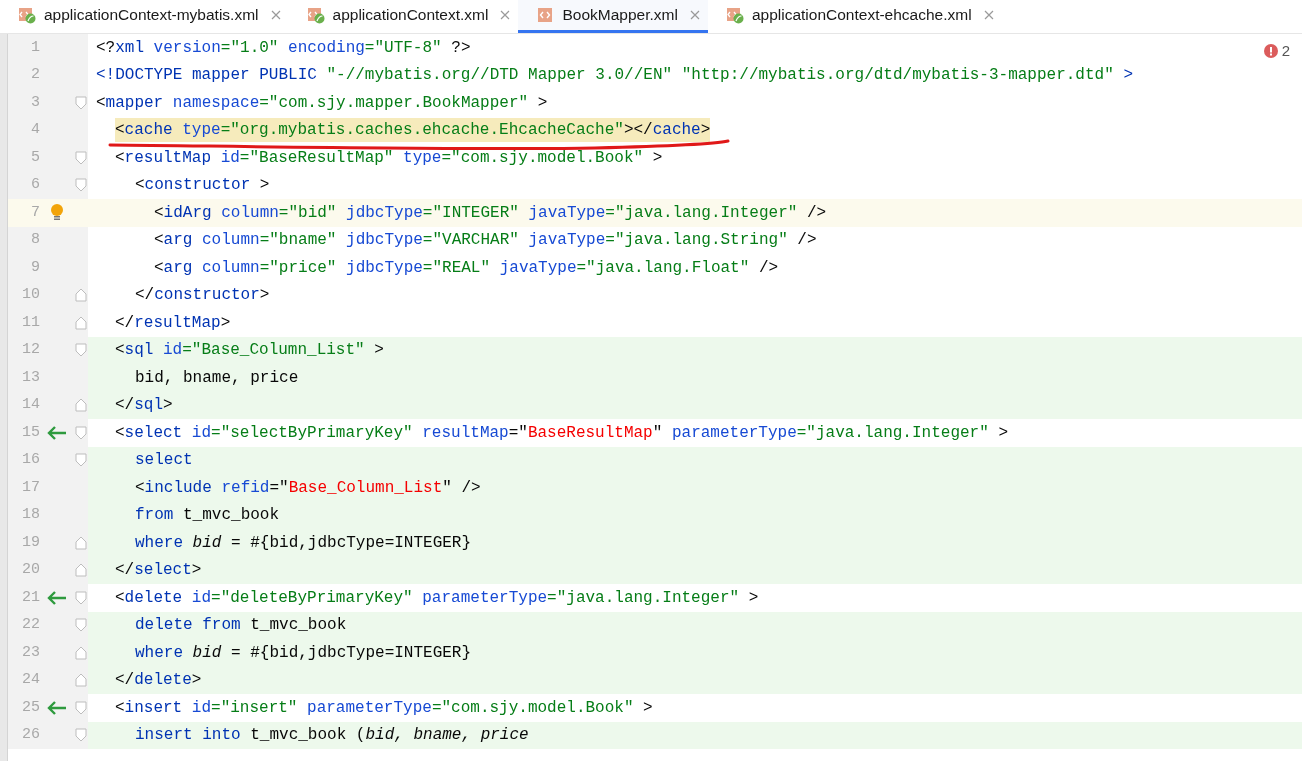 Image resolution: width=1302 pixels, height=761 pixels. What do you see at coordinates (30, 377) in the screenshot?
I see `line-number: 13` at bounding box center [30, 377].